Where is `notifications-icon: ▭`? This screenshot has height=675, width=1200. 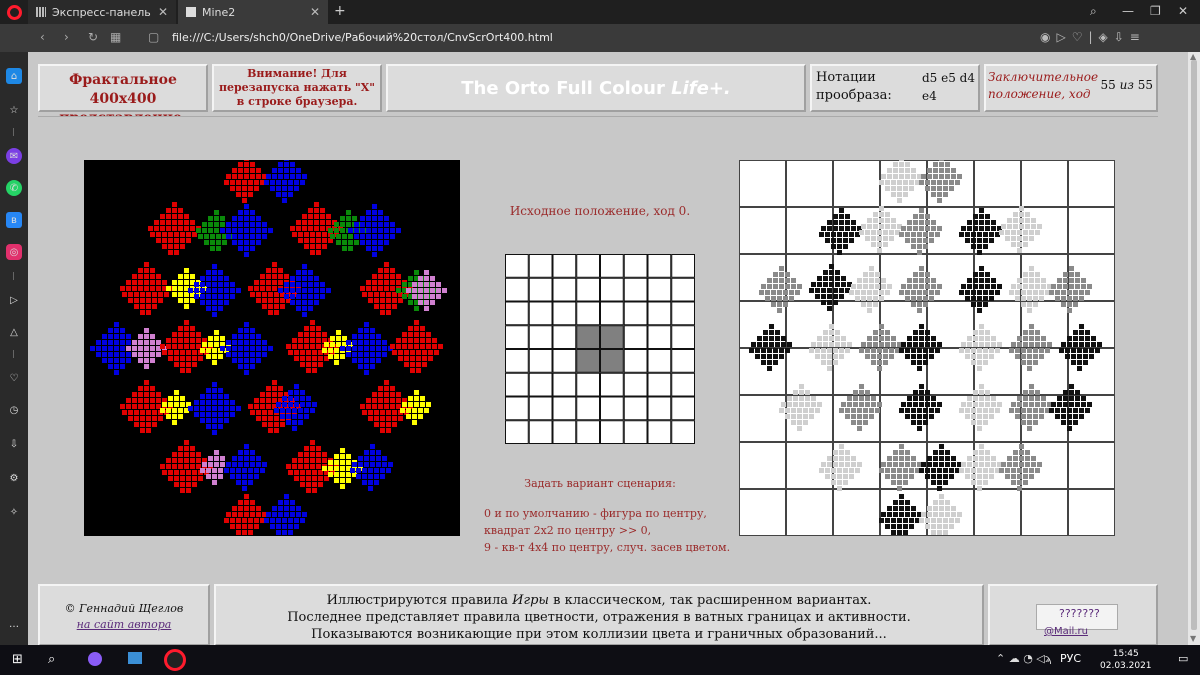 notifications-icon: ▭ is located at coordinates (1183, 658).